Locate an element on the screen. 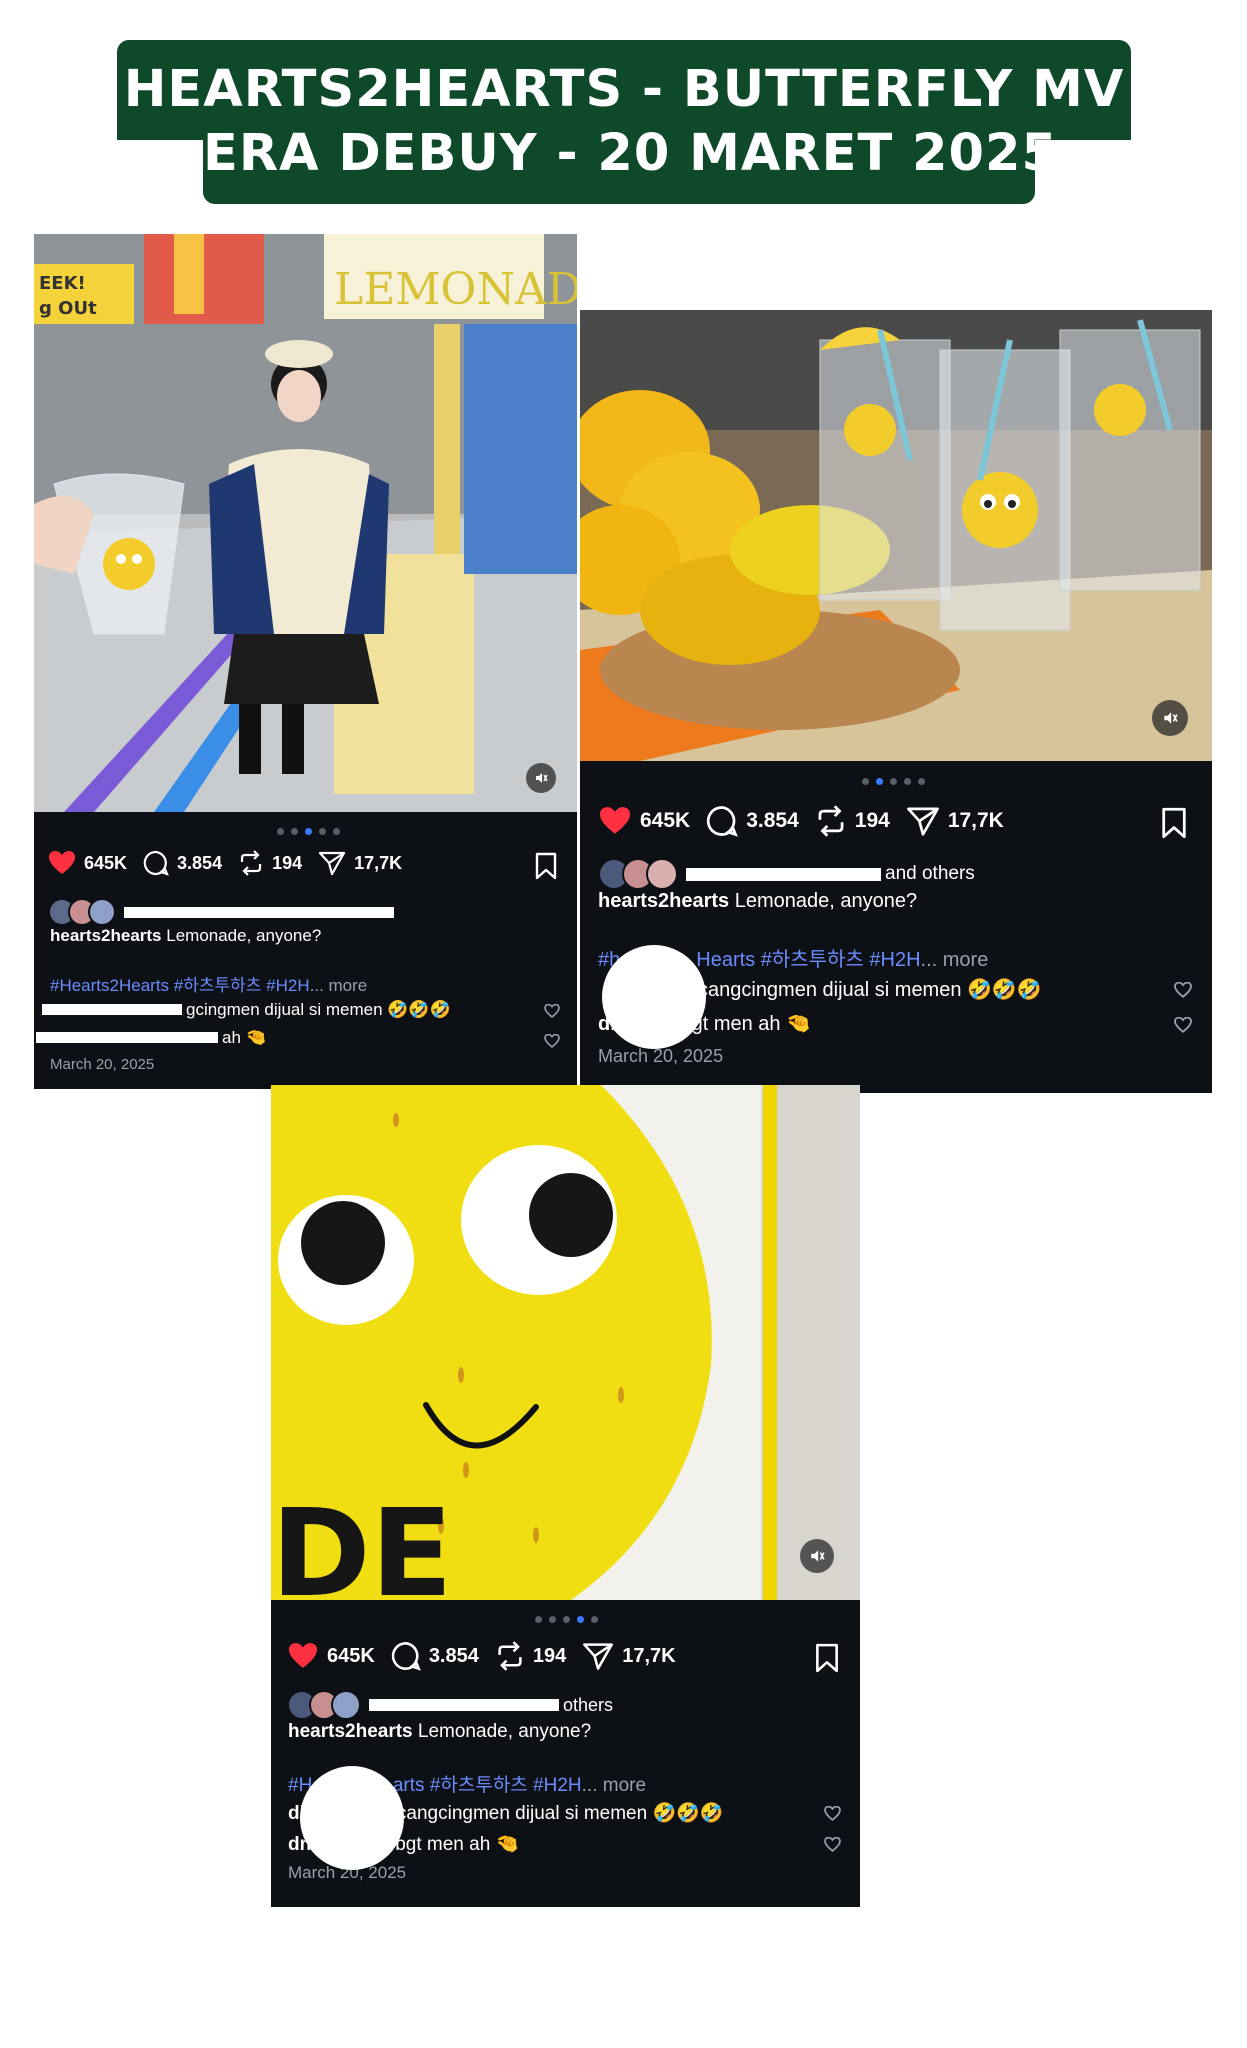  hashtags: #Hearts2Hearts #하츠투하츠 #H2H is located at coordinates (180, 985).